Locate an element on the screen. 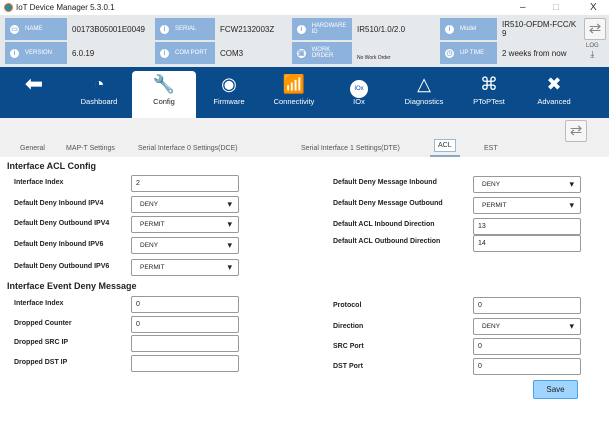 The height and width of the screenshot is (438, 609). info-value: IR510/1.0/2.0 is located at coordinates (381, 29).